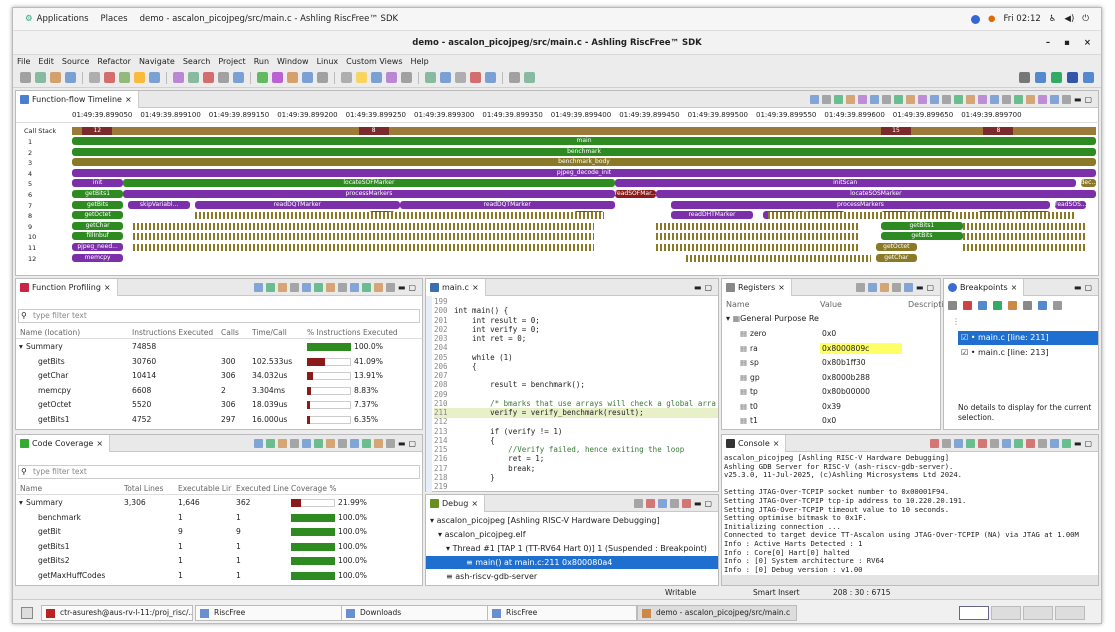  What do you see at coordinates (1021, 19) in the screenshot?
I see `clock: Fri 02:12` at bounding box center [1021, 19].